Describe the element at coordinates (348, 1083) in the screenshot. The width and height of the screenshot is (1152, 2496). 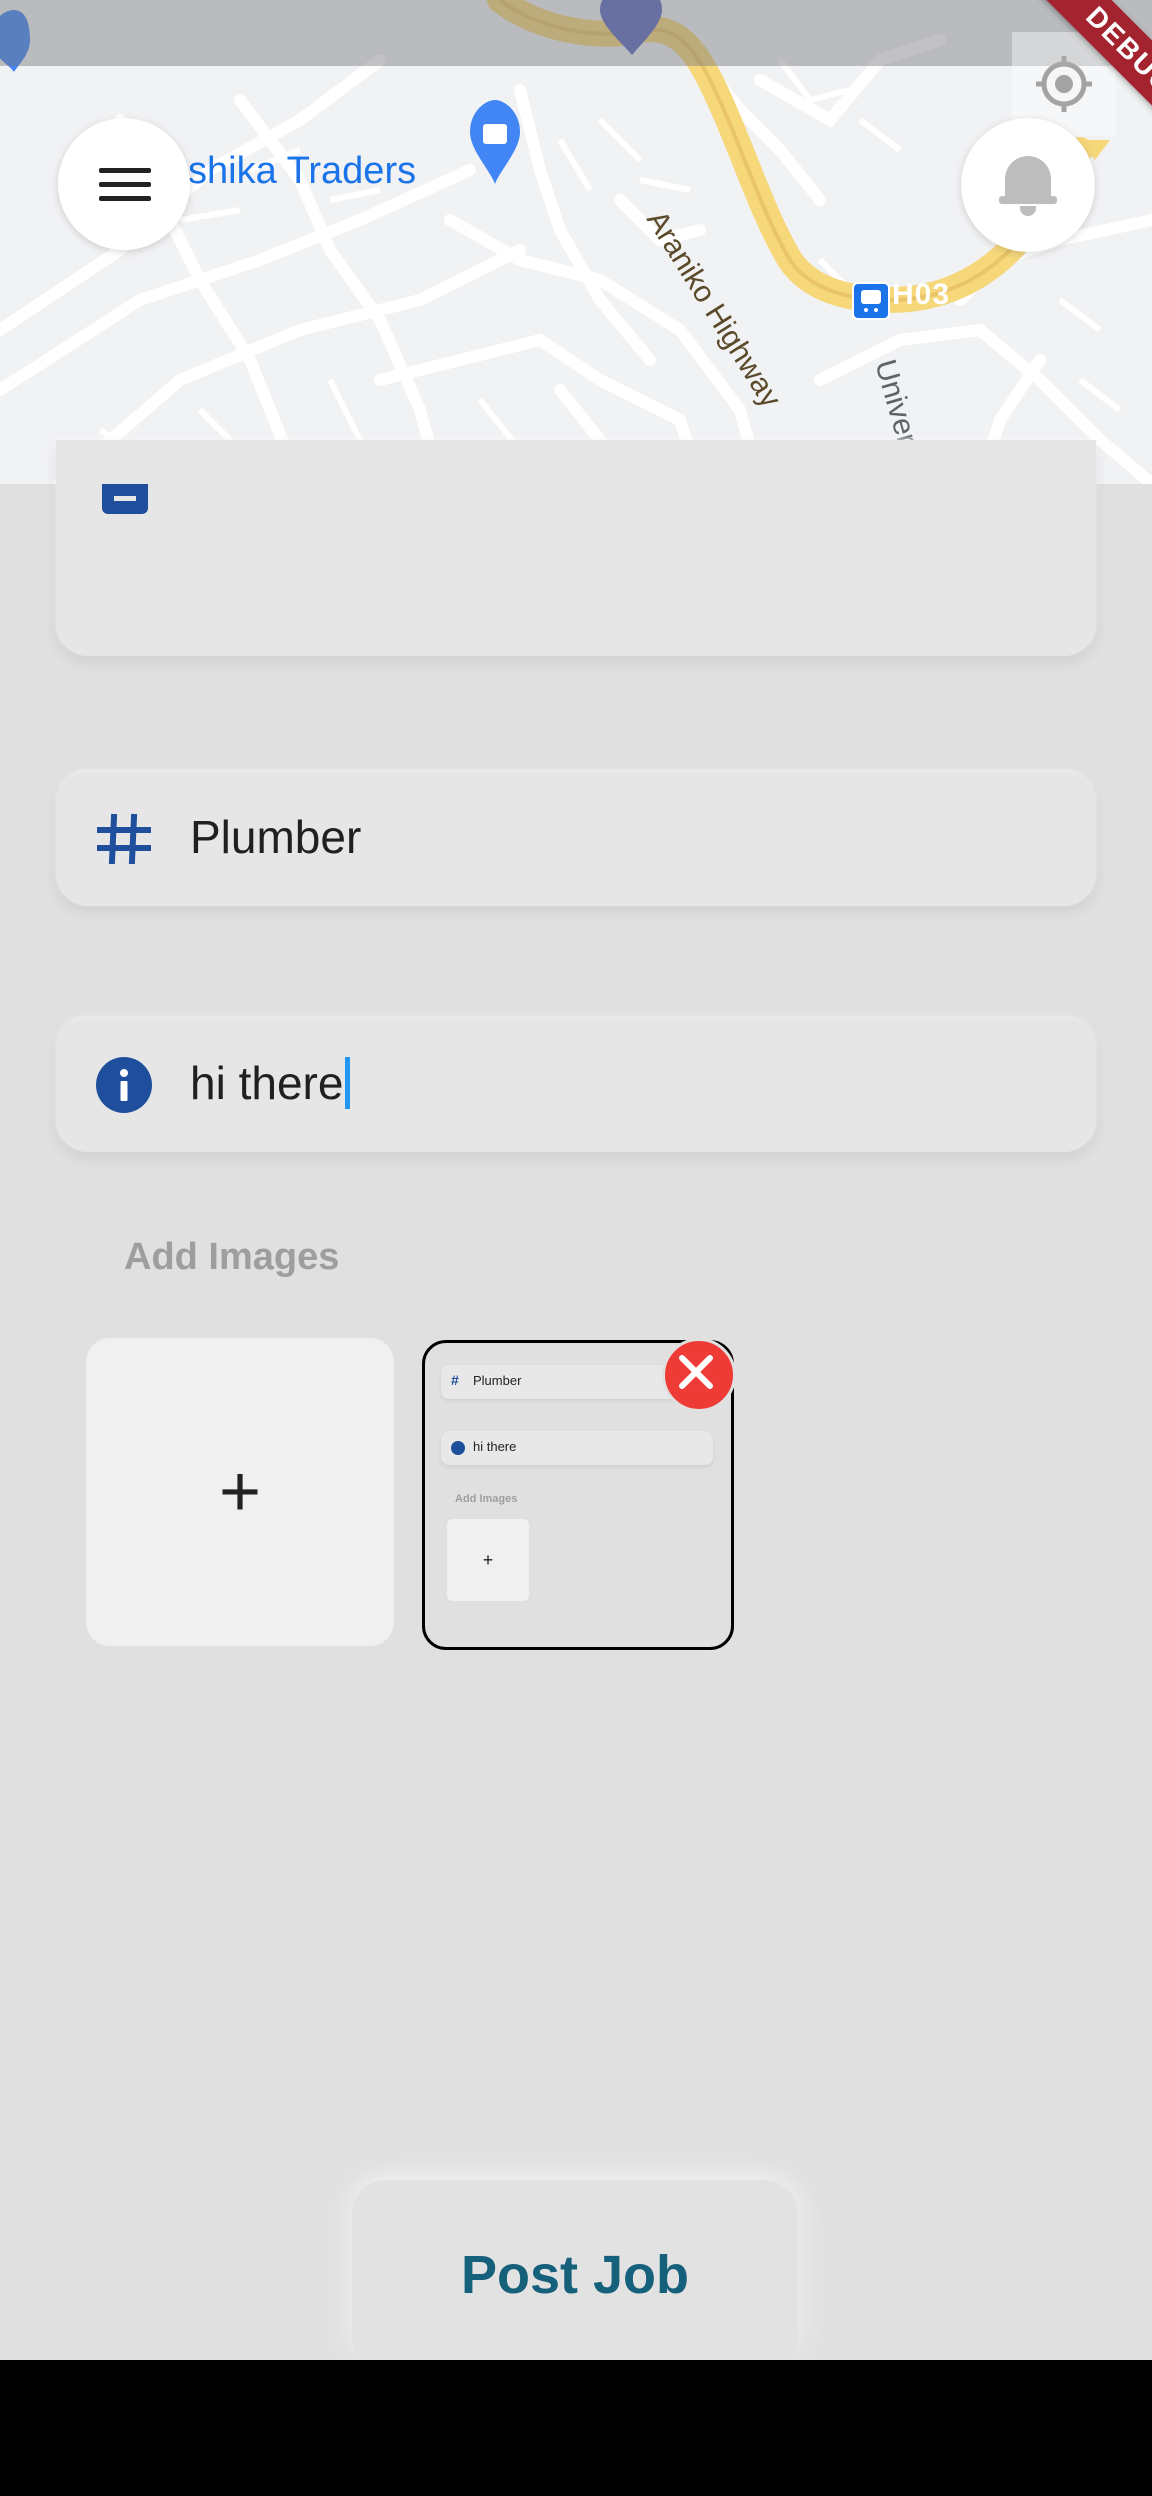
I see `text-cursor` at that location.